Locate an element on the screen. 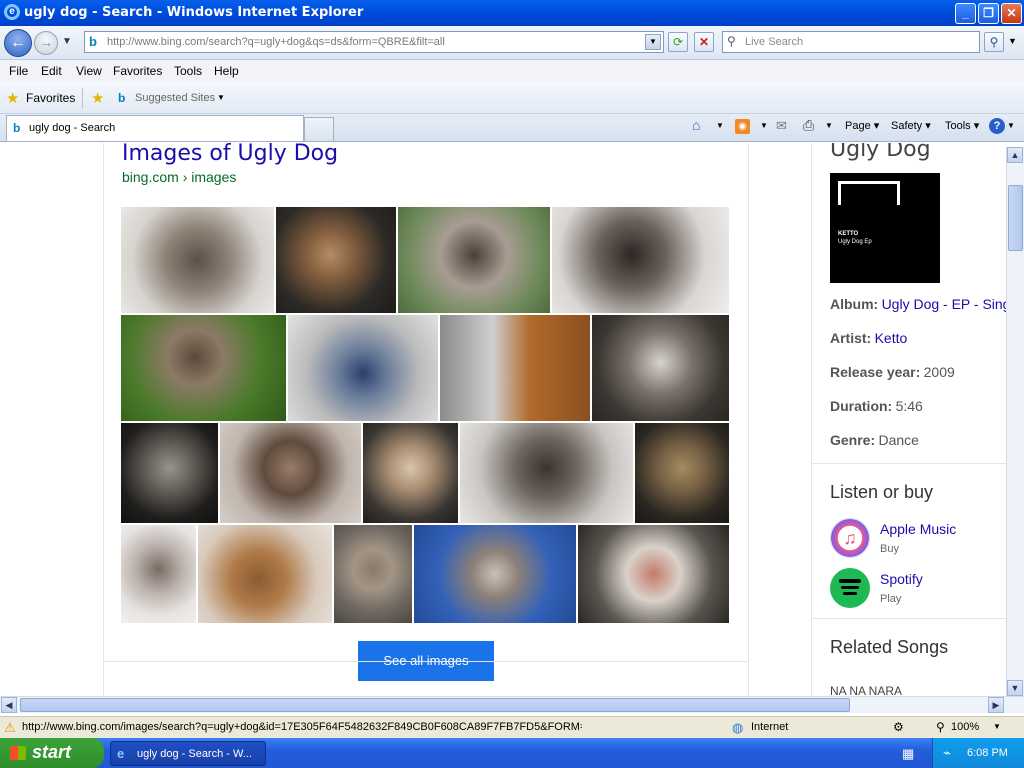  keyboard-tray-icon: ▦ is located at coordinates (908, 754).